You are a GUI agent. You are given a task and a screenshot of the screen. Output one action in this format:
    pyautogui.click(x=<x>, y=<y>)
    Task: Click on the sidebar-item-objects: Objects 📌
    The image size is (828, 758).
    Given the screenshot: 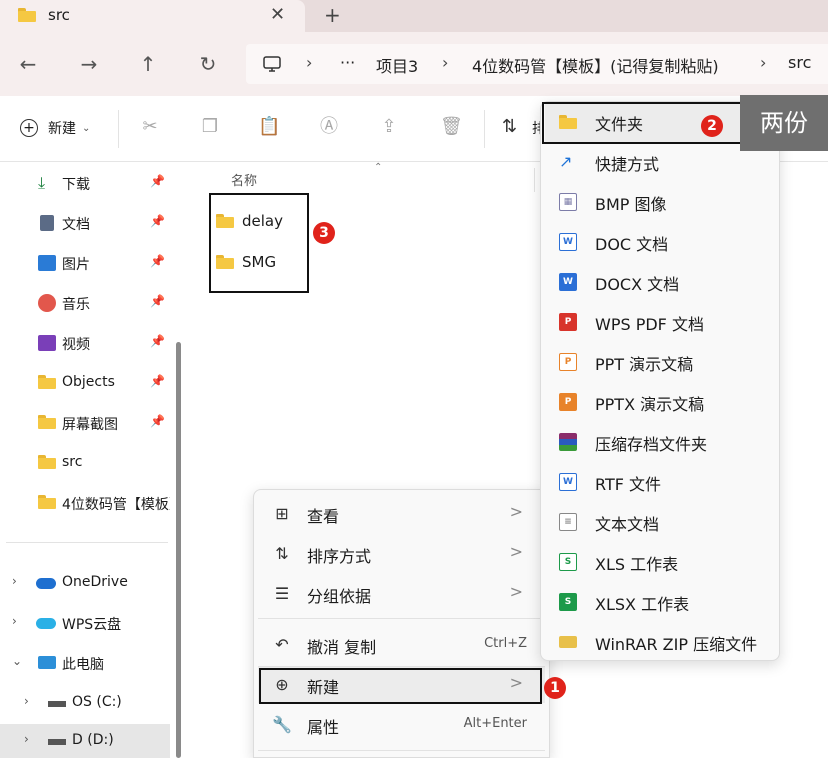 What is the action you would take?
    pyautogui.click(x=85, y=383)
    